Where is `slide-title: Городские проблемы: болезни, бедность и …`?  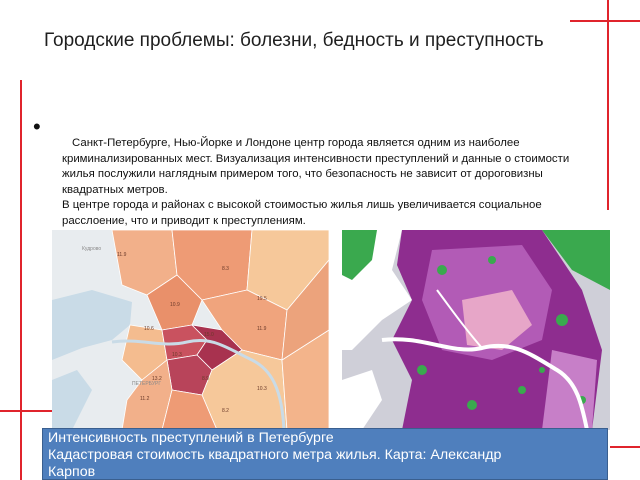 slide-title: Городские проблемы: болезни, бедность и … is located at coordinates (294, 40).